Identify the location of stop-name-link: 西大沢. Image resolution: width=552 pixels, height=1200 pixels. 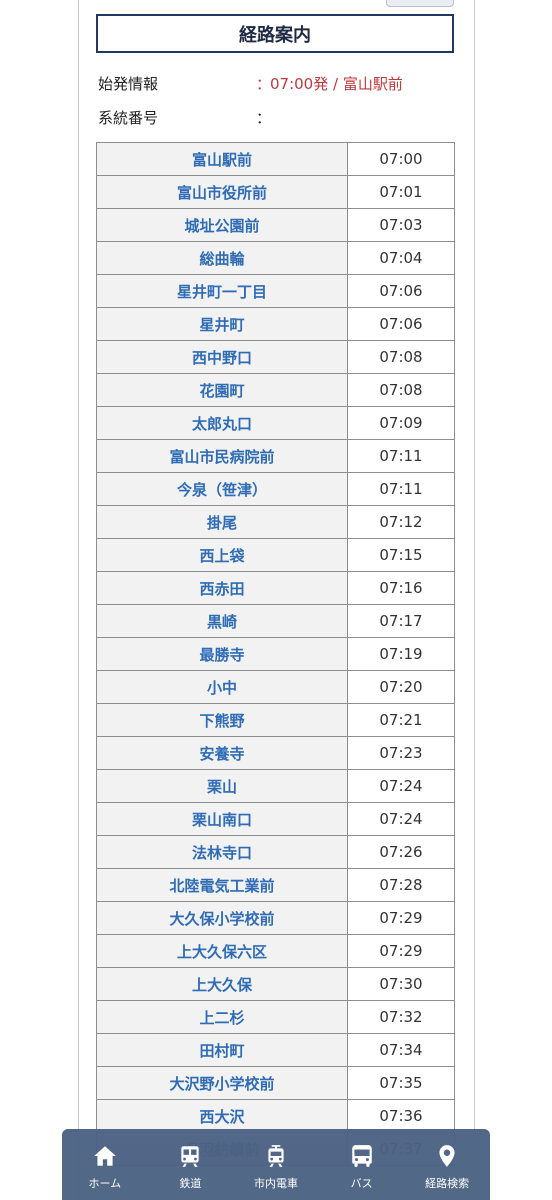
(222, 1116).